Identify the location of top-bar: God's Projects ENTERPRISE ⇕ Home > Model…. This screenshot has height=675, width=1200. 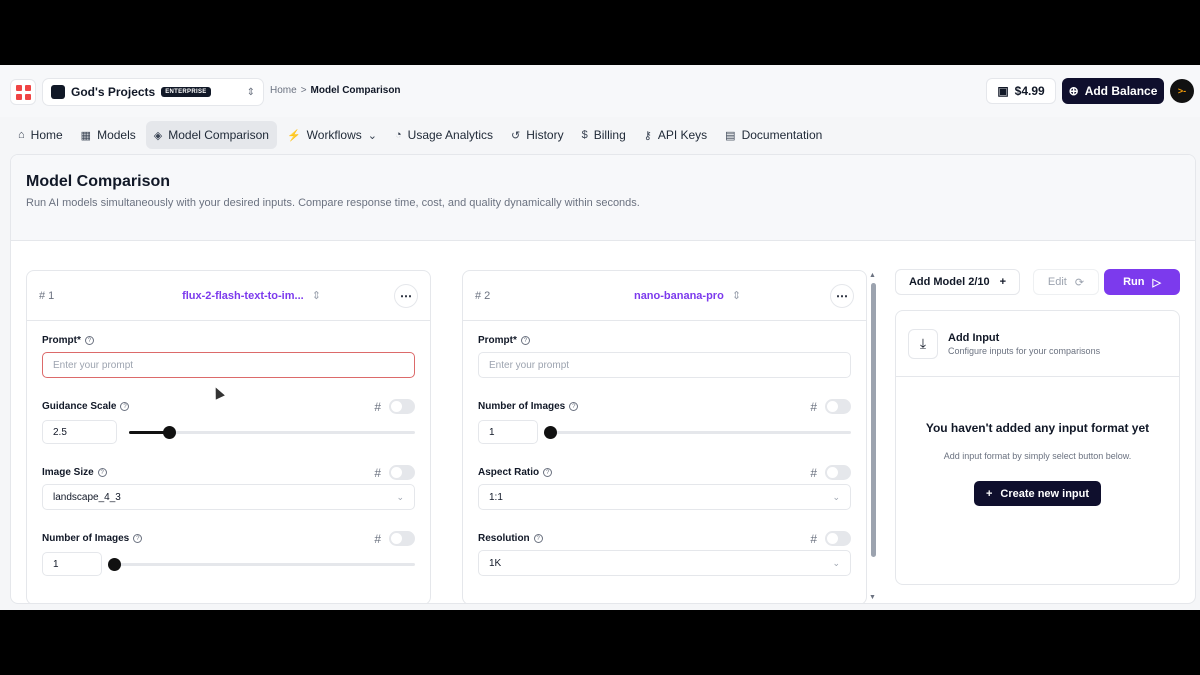
(600, 91).